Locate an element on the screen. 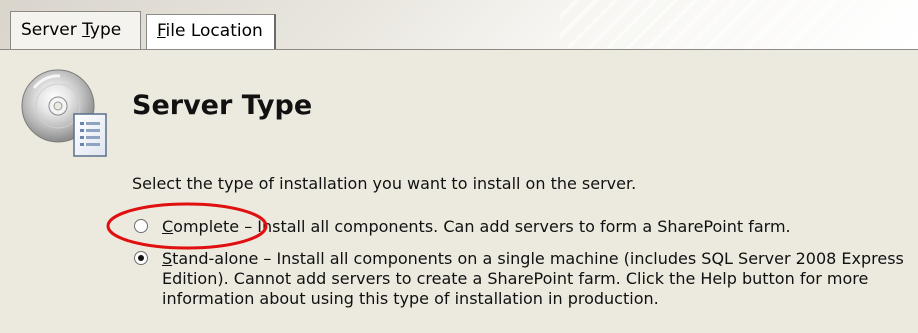 Image resolution: width=918 pixels, height=333 pixels. complete-radio is located at coordinates (141, 226).